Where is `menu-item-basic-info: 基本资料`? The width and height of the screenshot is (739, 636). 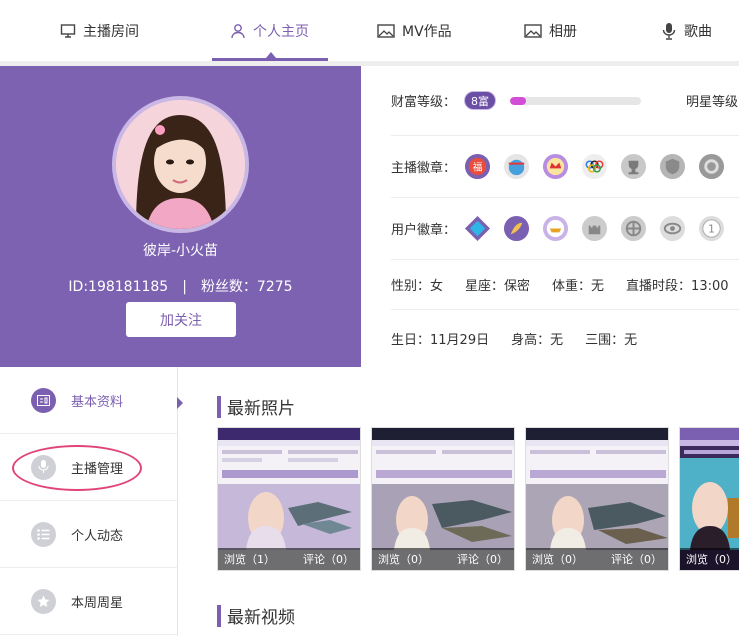 menu-item-basic-info: 基本资料 is located at coordinates (91, 400).